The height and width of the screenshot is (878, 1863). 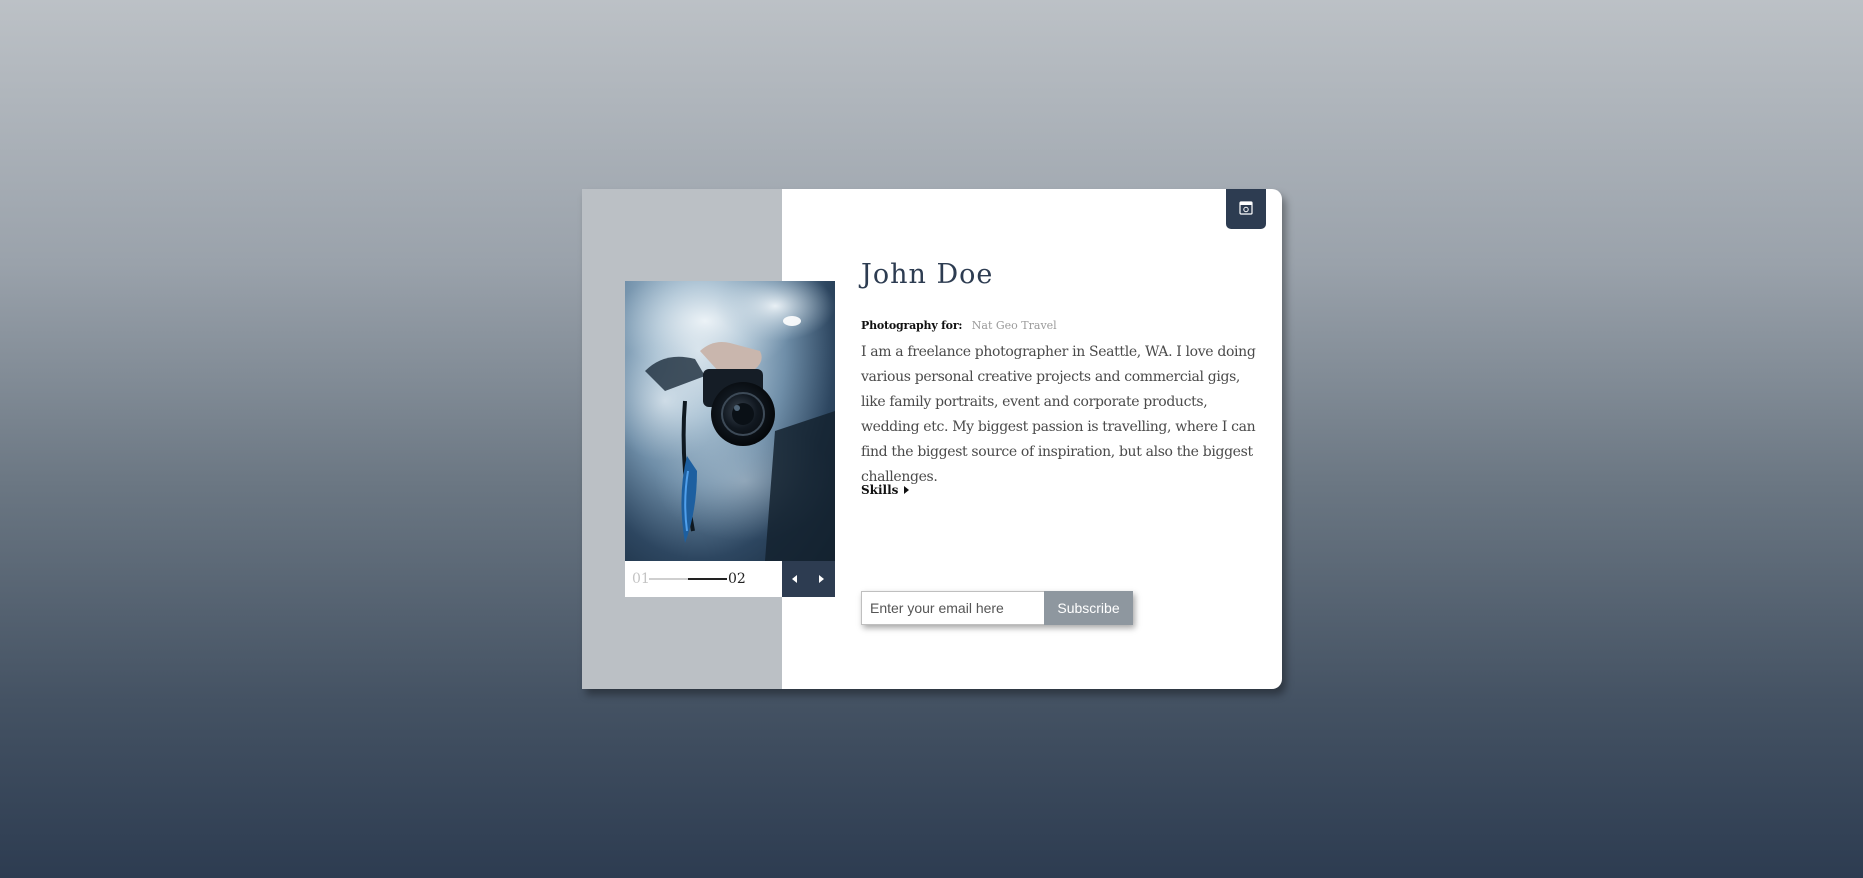 I want to click on photo-slider: 01 02, so click(x=730, y=439).